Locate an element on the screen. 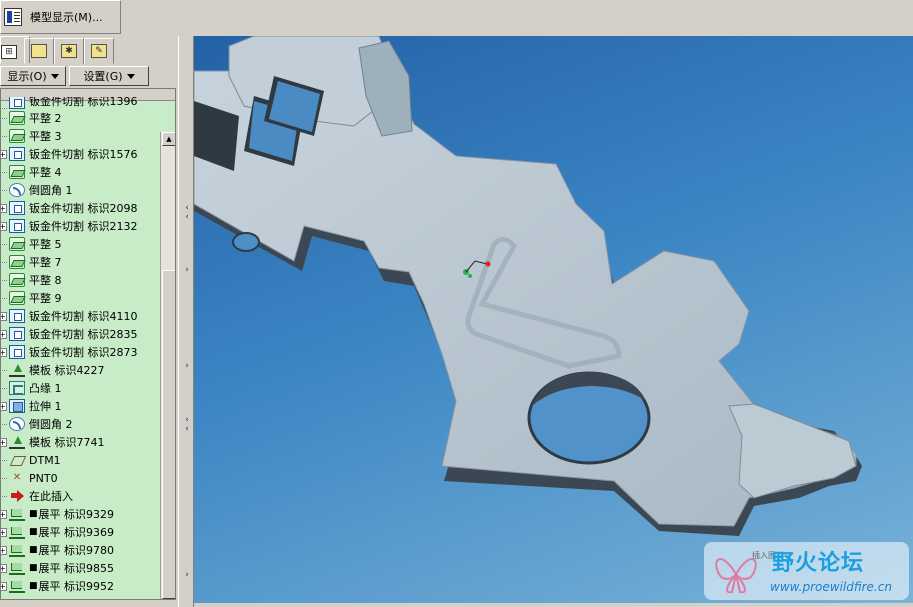  tab-connections: ✎ is located at coordinates (99, 51).